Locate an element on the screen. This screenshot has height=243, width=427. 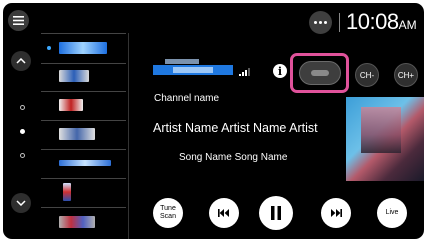
signal-icon is located at coordinates (244, 72).